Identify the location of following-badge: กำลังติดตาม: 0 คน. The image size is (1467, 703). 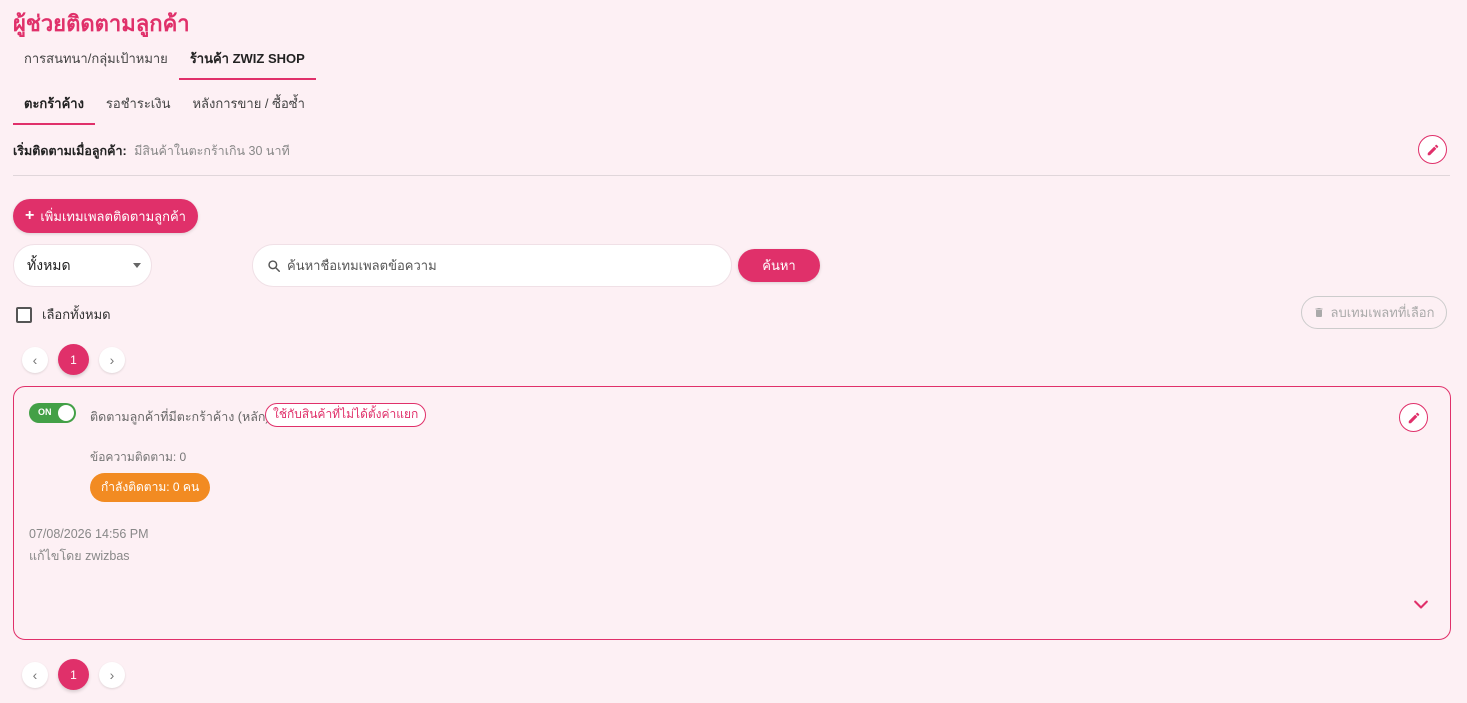
(150, 487).